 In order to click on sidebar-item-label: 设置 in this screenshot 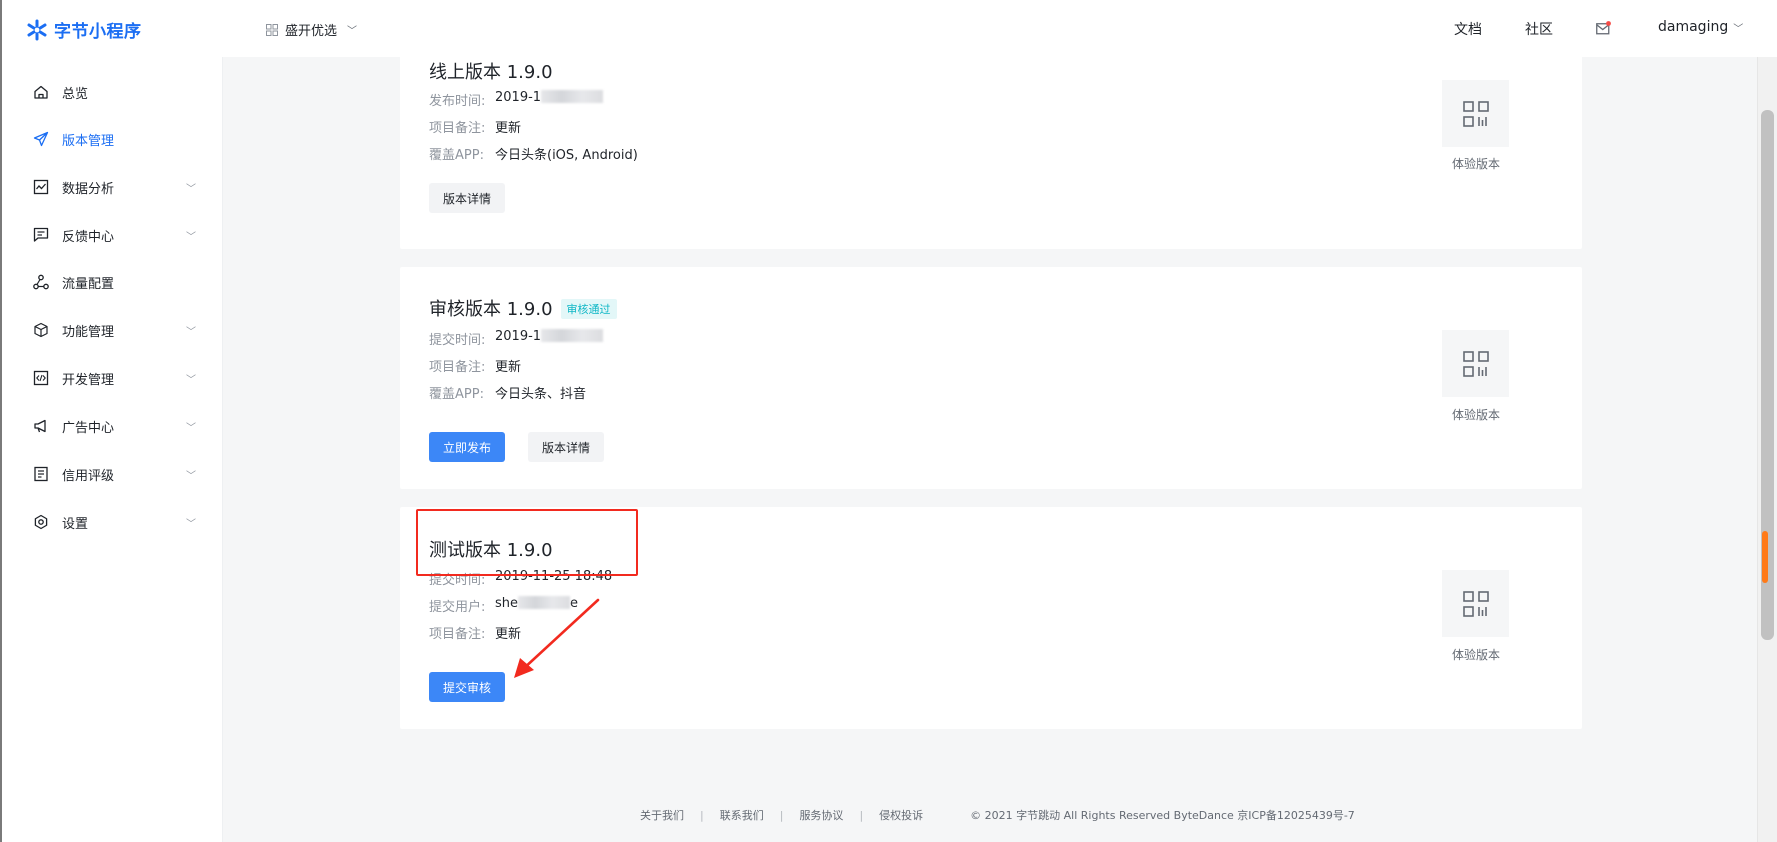, I will do `click(75, 524)`.